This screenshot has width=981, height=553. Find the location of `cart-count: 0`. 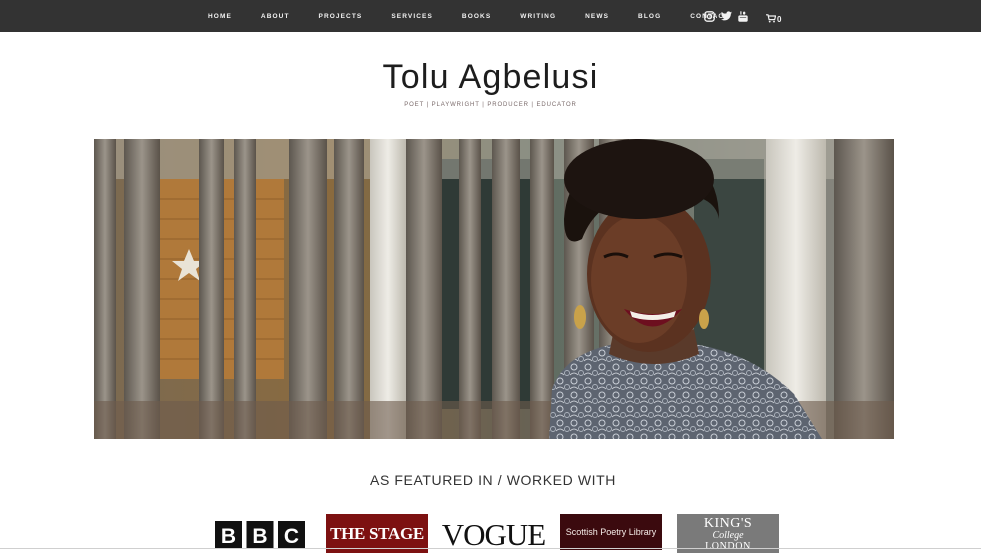

cart-count: 0 is located at coordinates (779, 19).